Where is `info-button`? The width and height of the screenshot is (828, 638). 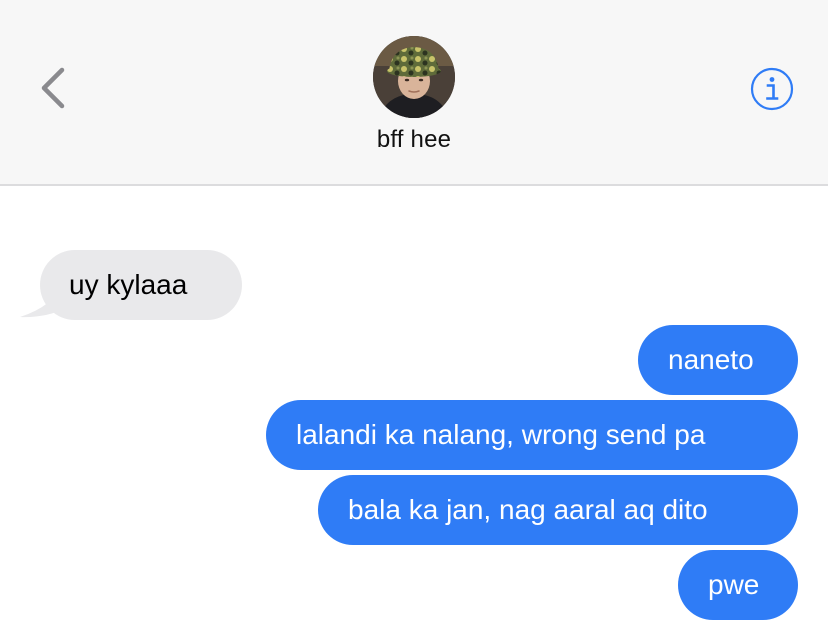
info-button is located at coordinates (772, 89).